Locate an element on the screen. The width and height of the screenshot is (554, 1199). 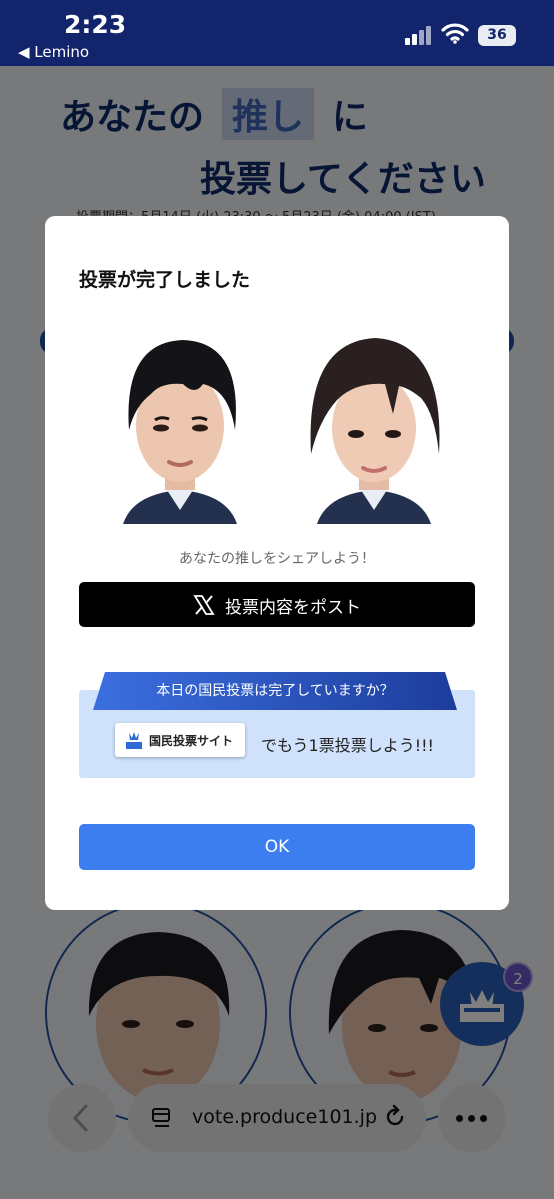
ok-button: OK is located at coordinates (277, 847).